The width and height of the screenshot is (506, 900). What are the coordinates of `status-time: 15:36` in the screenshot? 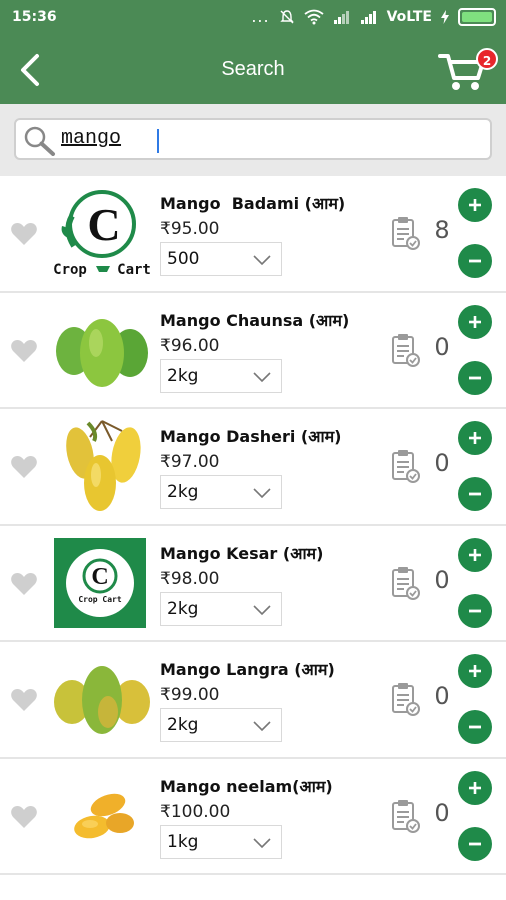 It's located at (34, 17).